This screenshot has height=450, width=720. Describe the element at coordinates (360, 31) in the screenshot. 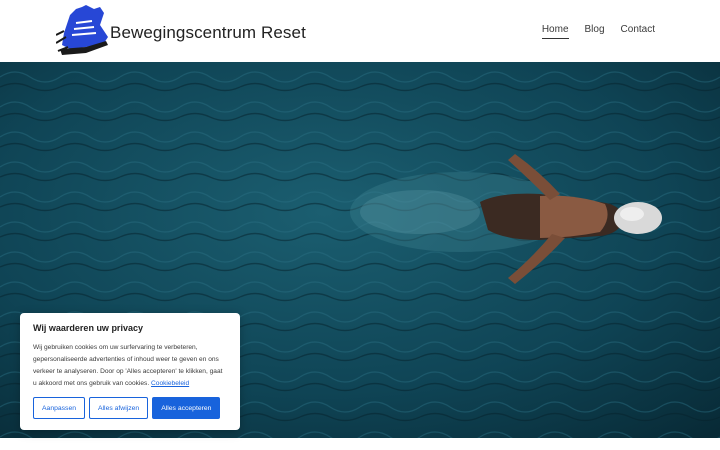

I see `site-header: Bewegingscentrum Reset Home Blog Contact` at that location.